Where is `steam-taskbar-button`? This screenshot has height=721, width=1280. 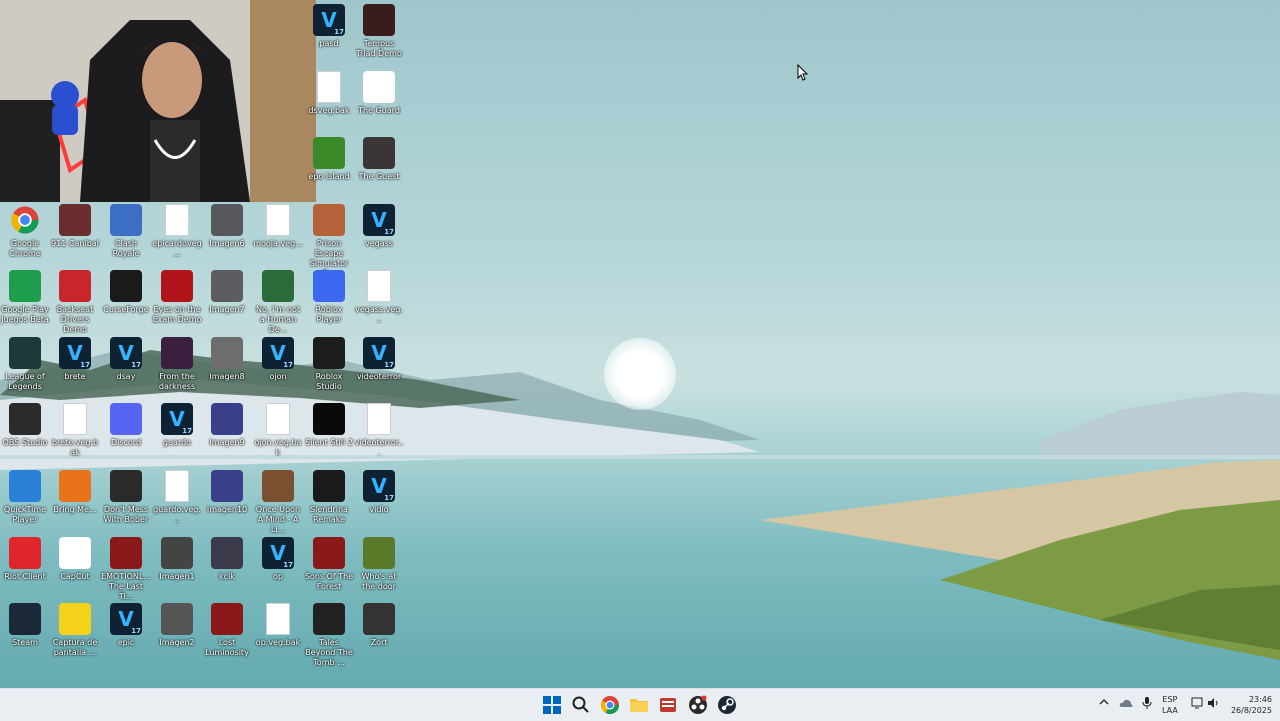 steam-taskbar-button is located at coordinates (727, 705).